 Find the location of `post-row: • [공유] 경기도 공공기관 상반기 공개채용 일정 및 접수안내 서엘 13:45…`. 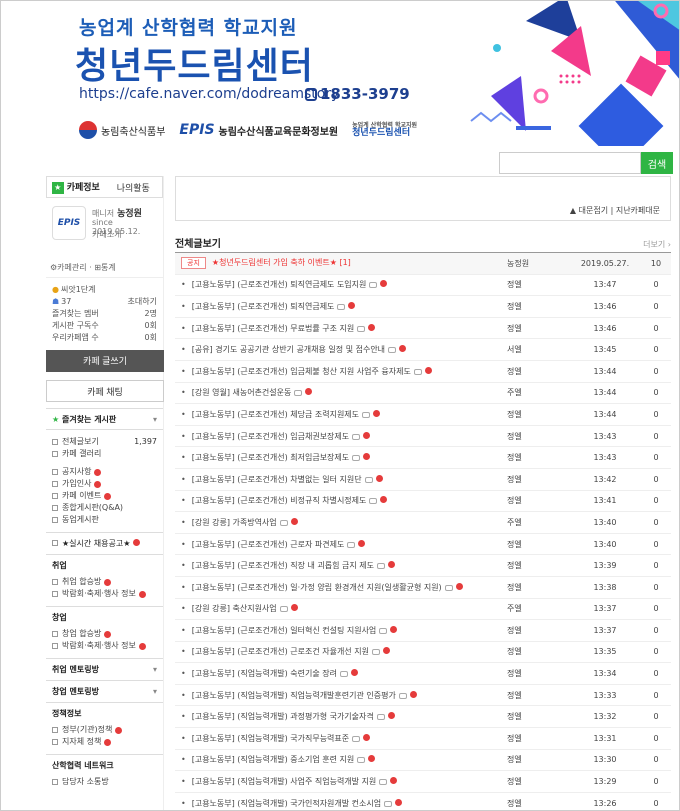

post-row: • [공유] 경기도 공공기관 상반기 공개채용 일정 및 접수안내 서엘 13:45… is located at coordinates (423, 350).